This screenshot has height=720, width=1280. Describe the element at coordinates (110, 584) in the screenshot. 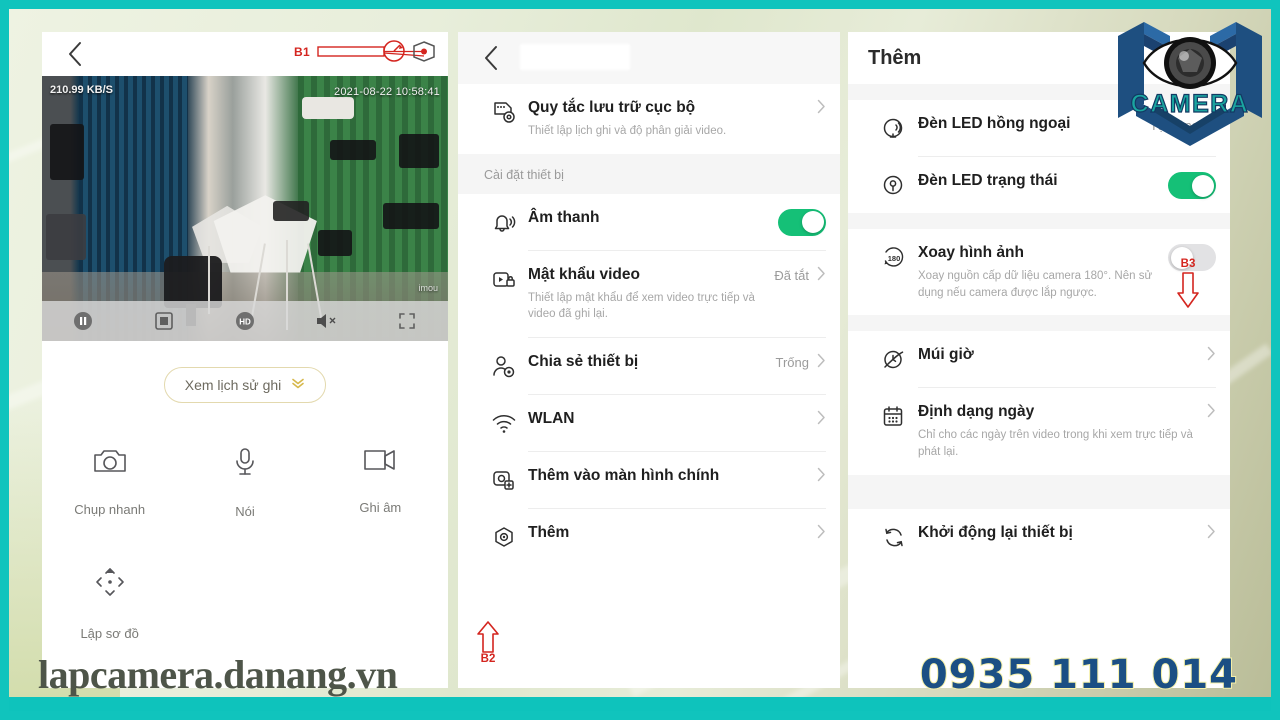

I see `pan-tilt-icon` at that location.